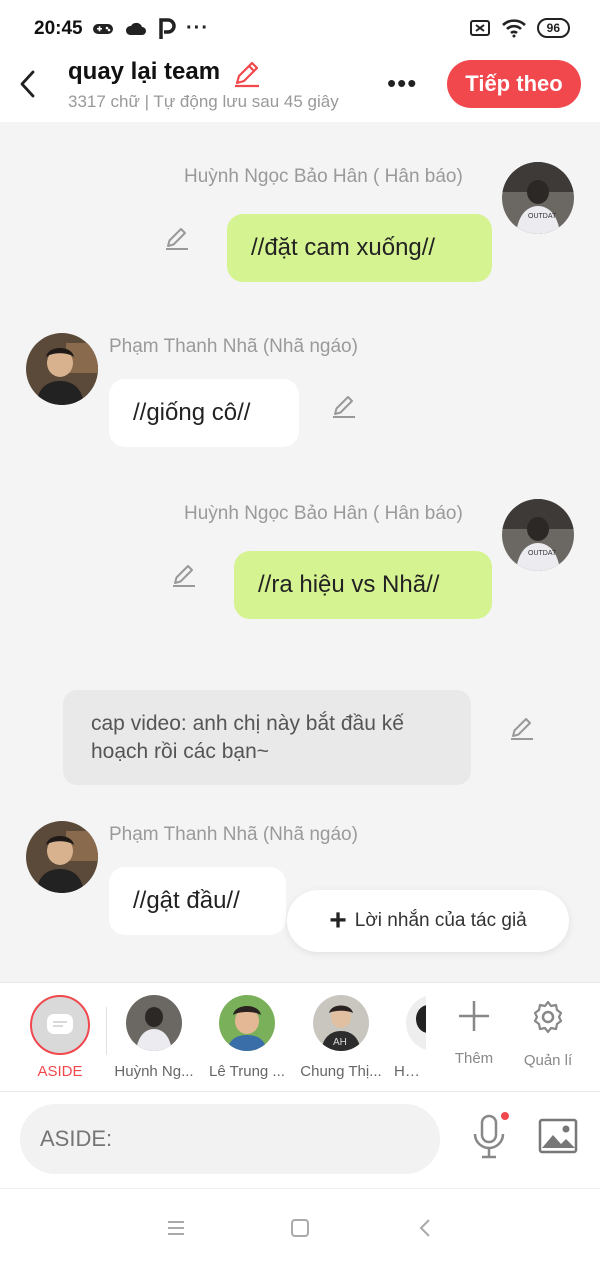  I want to click on sim-off-icon, so click(479, 28).